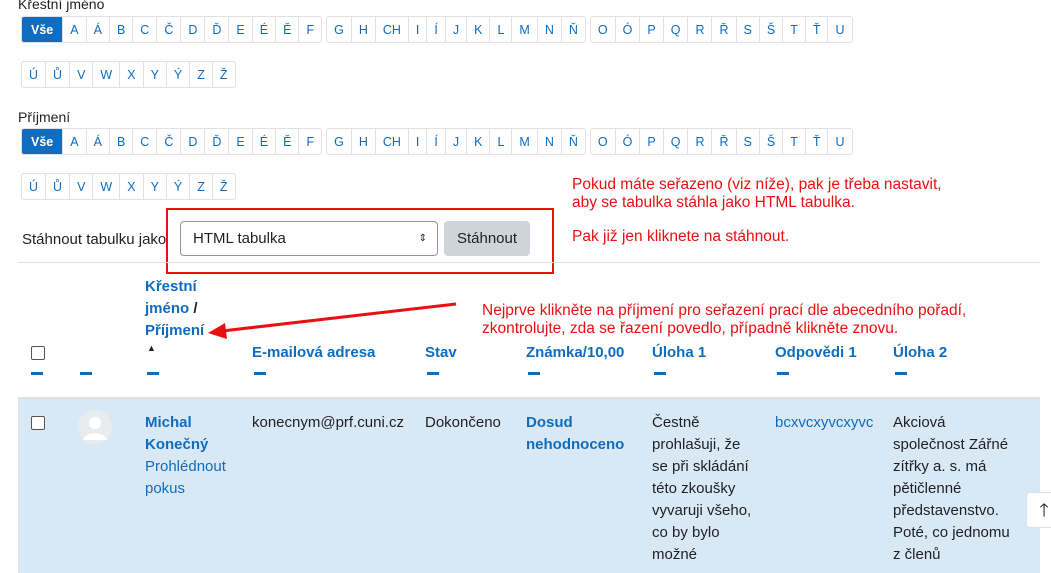 The height and width of the screenshot is (573, 1051). Describe the element at coordinates (179, 74) in the screenshot. I see `letter: Ý` at that location.